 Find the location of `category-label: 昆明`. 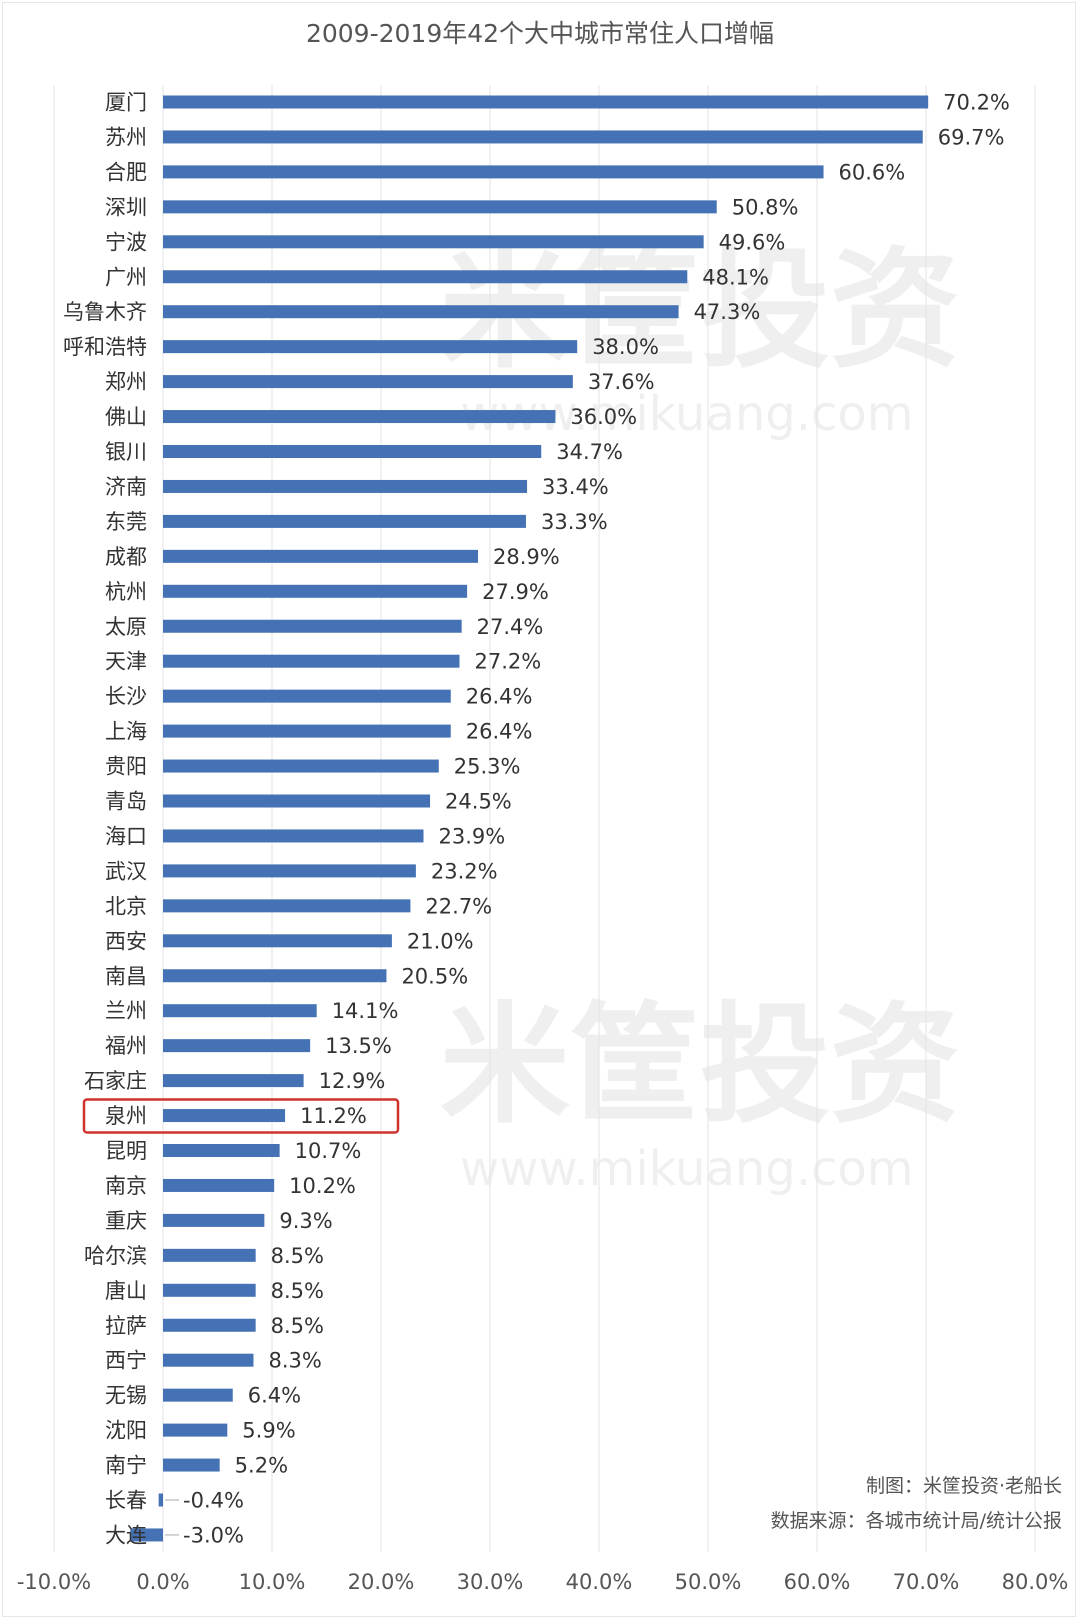

category-label: 昆明 is located at coordinates (126, 1151).